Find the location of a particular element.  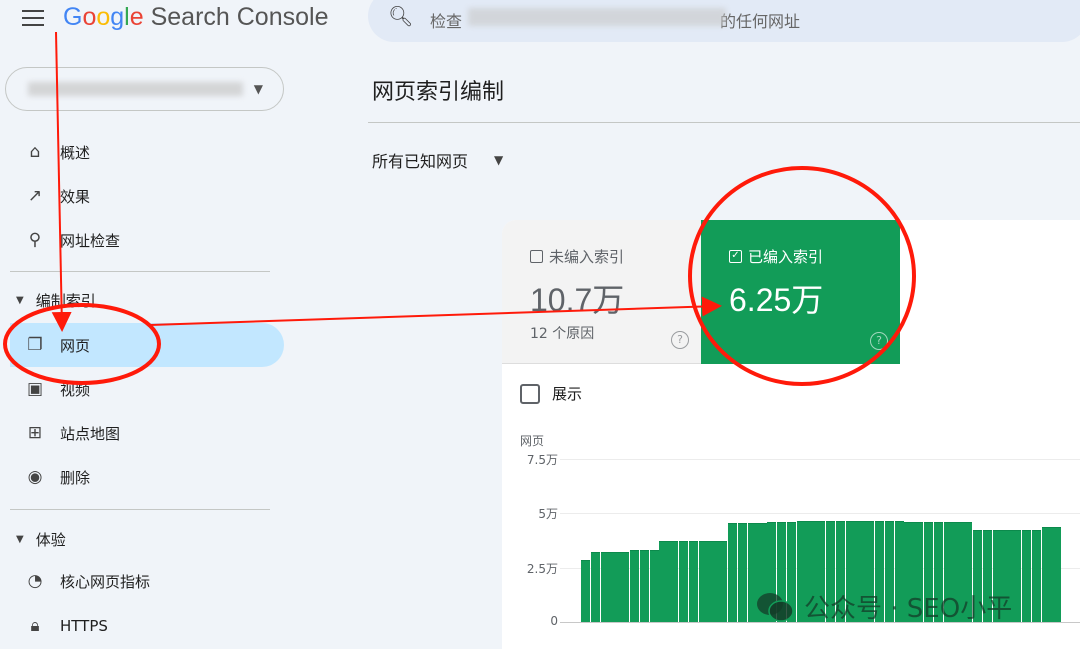

redacted-property is located at coordinates (135, 89).